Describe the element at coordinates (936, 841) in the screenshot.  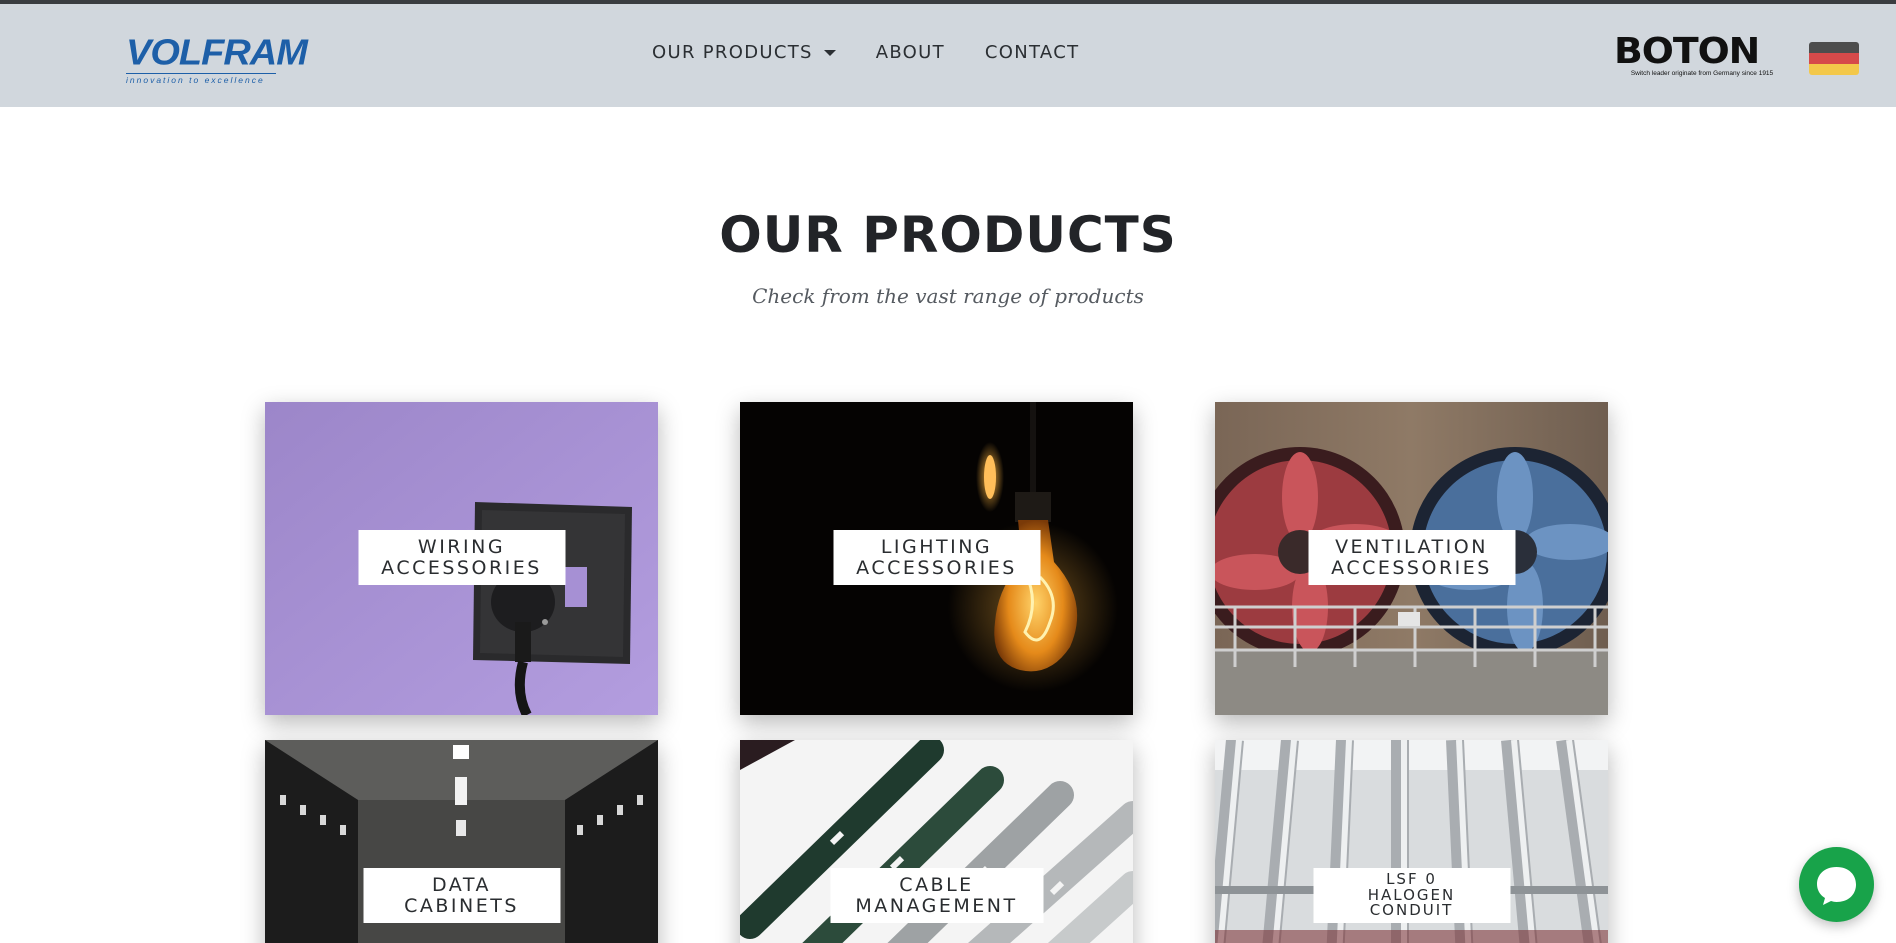
I see `product-card-cable-management: CABLE MANAGEMENT` at that location.